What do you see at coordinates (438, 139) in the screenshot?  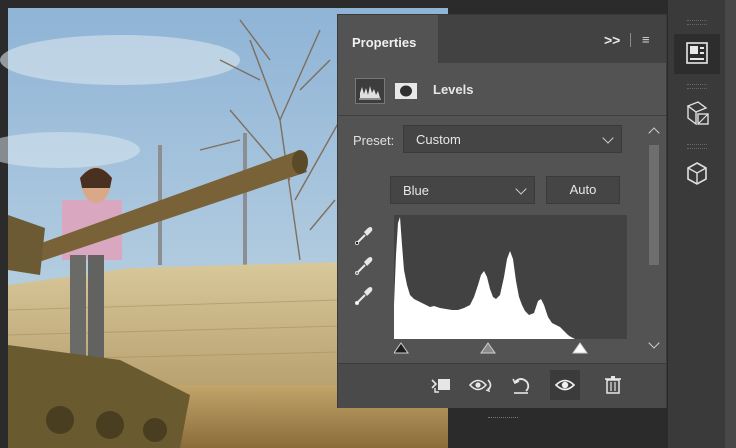 I see `preset-value: Custom` at bounding box center [438, 139].